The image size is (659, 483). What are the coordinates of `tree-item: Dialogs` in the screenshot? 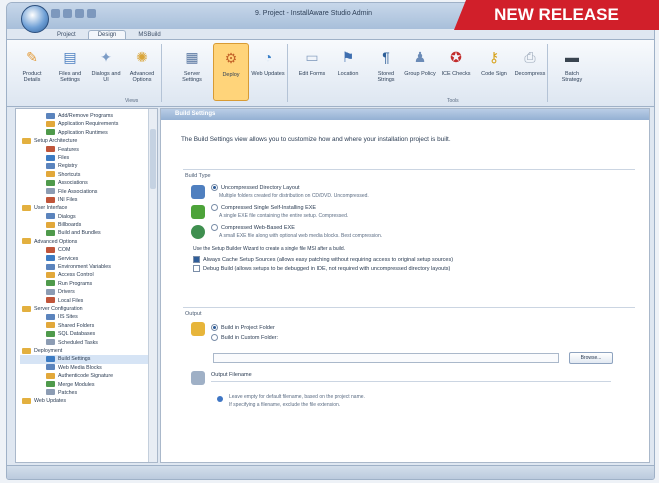 It's located at (88, 217).